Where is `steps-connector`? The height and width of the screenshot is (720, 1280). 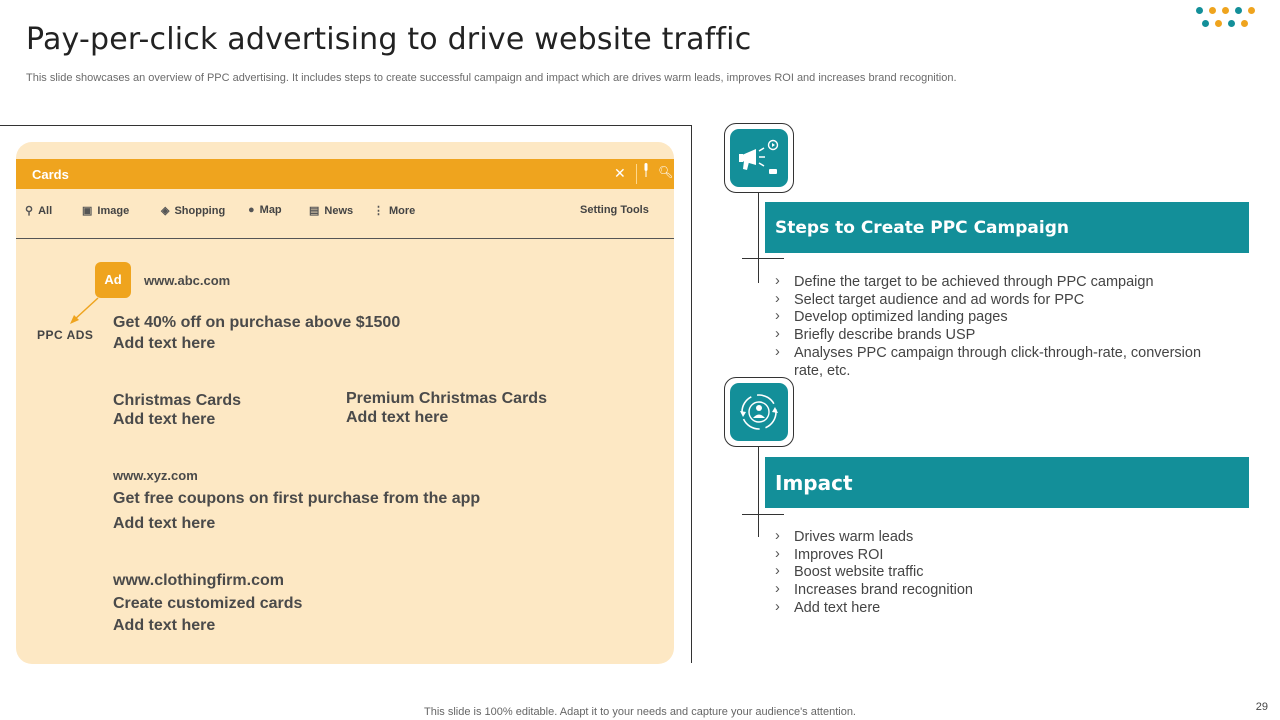
steps-connector is located at coordinates (758, 238).